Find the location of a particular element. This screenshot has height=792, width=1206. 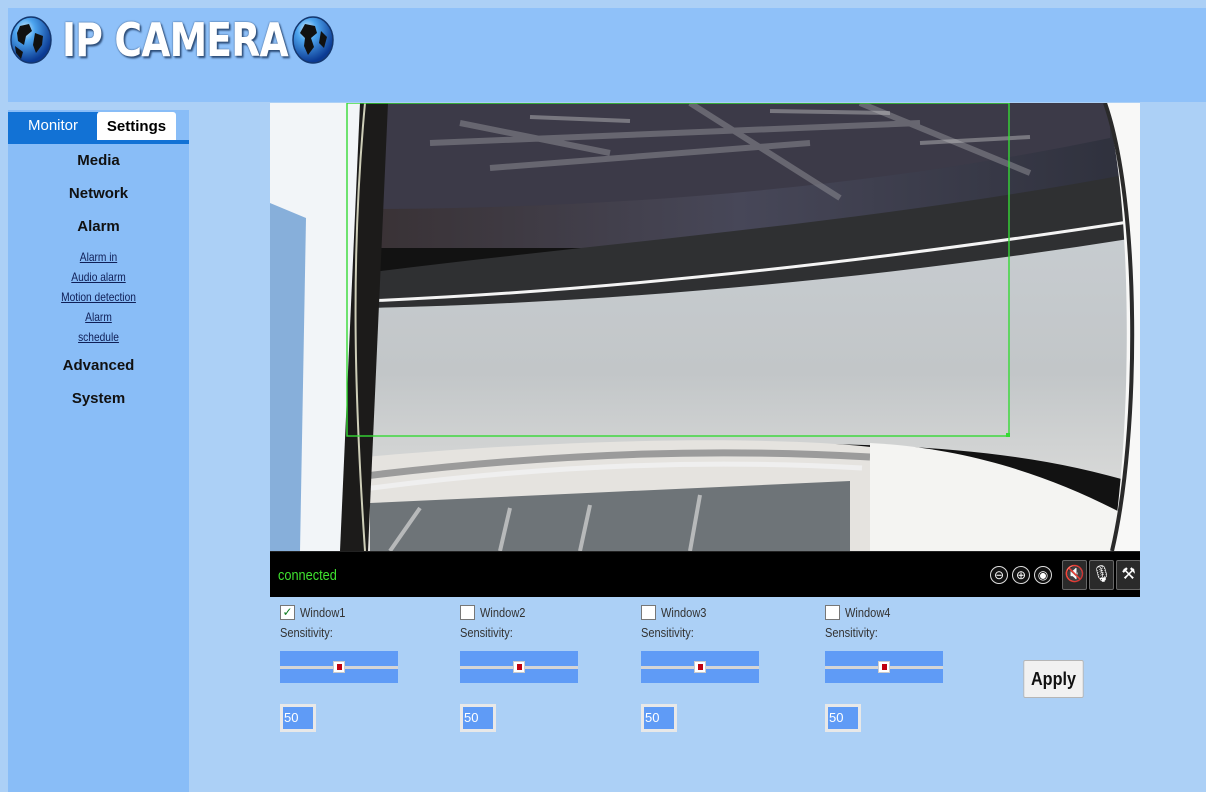

window-2-sensitivity-slider is located at coordinates (519, 667).